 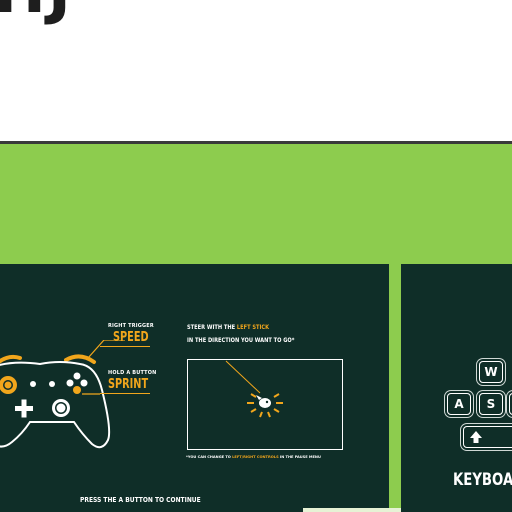 What do you see at coordinates (299, 457) in the screenshot?
I see `footnote-suffix: IN THE PAUSE MENU` at bounding box center [299, 457].